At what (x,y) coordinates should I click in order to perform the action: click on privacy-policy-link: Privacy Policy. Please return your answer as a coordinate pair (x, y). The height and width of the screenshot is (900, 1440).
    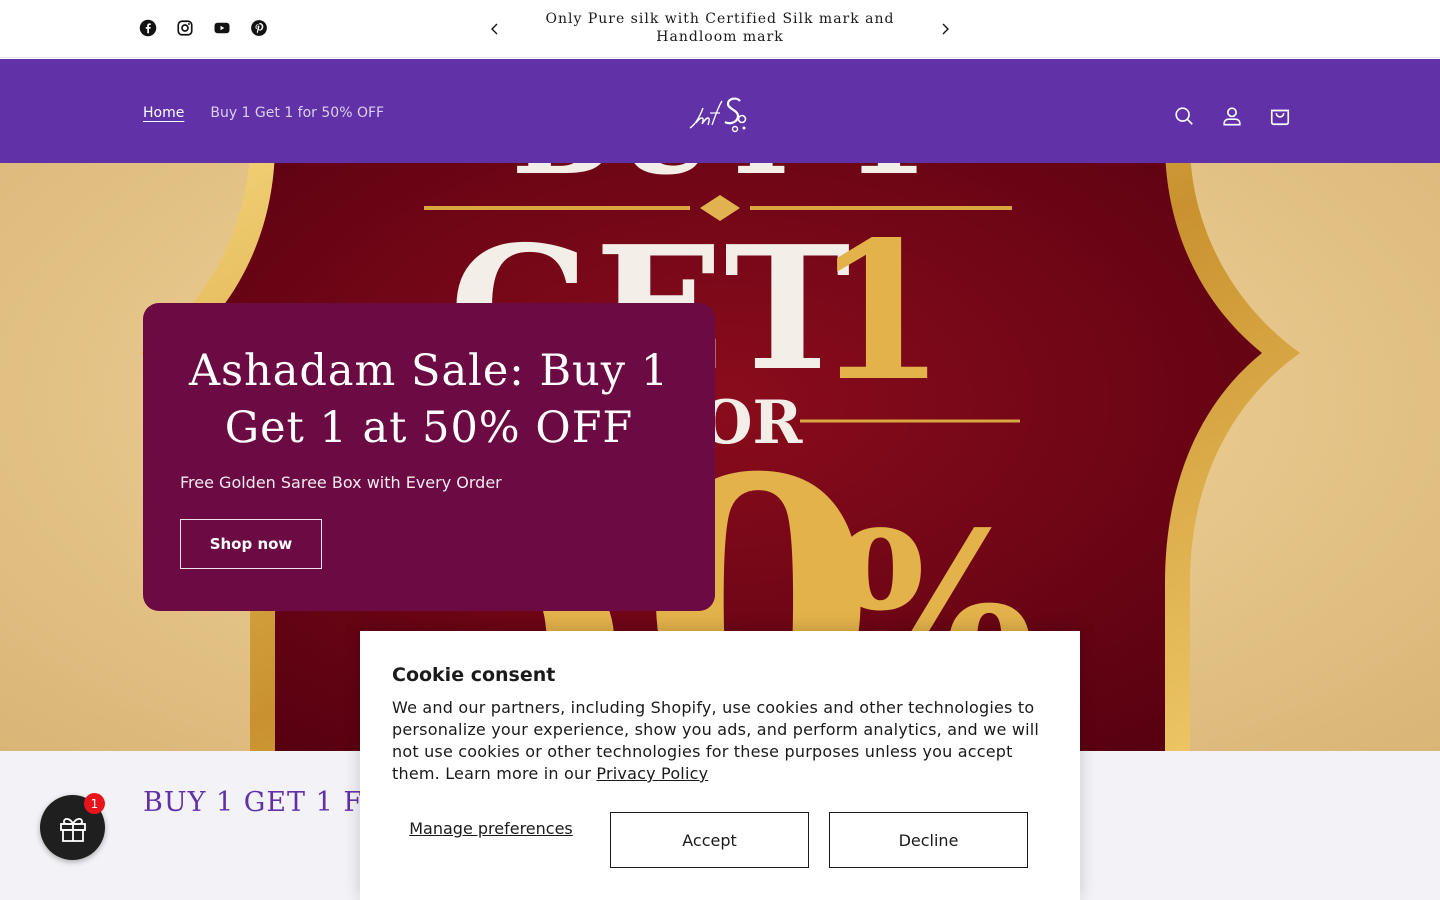
    Looking at the image, I should click on (652, 773).